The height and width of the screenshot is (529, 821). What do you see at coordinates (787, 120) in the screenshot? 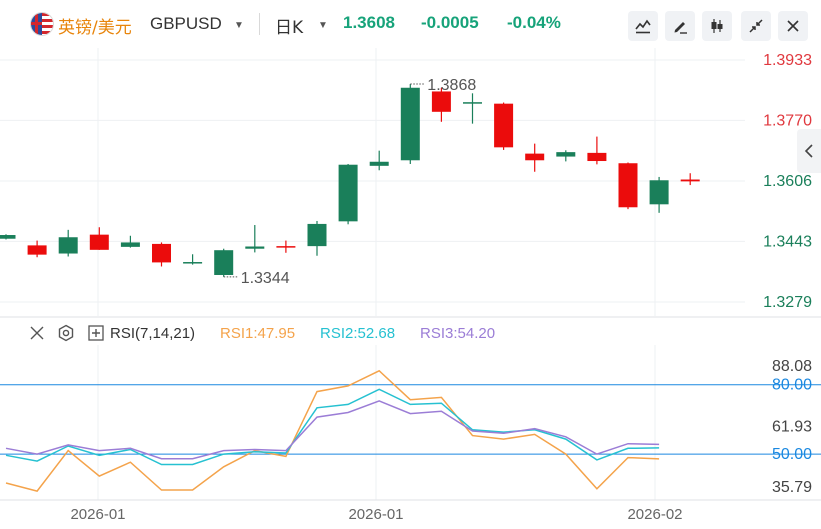
I see `price-axis-tick-label: 1.3770` at bounding box center [787, 120].